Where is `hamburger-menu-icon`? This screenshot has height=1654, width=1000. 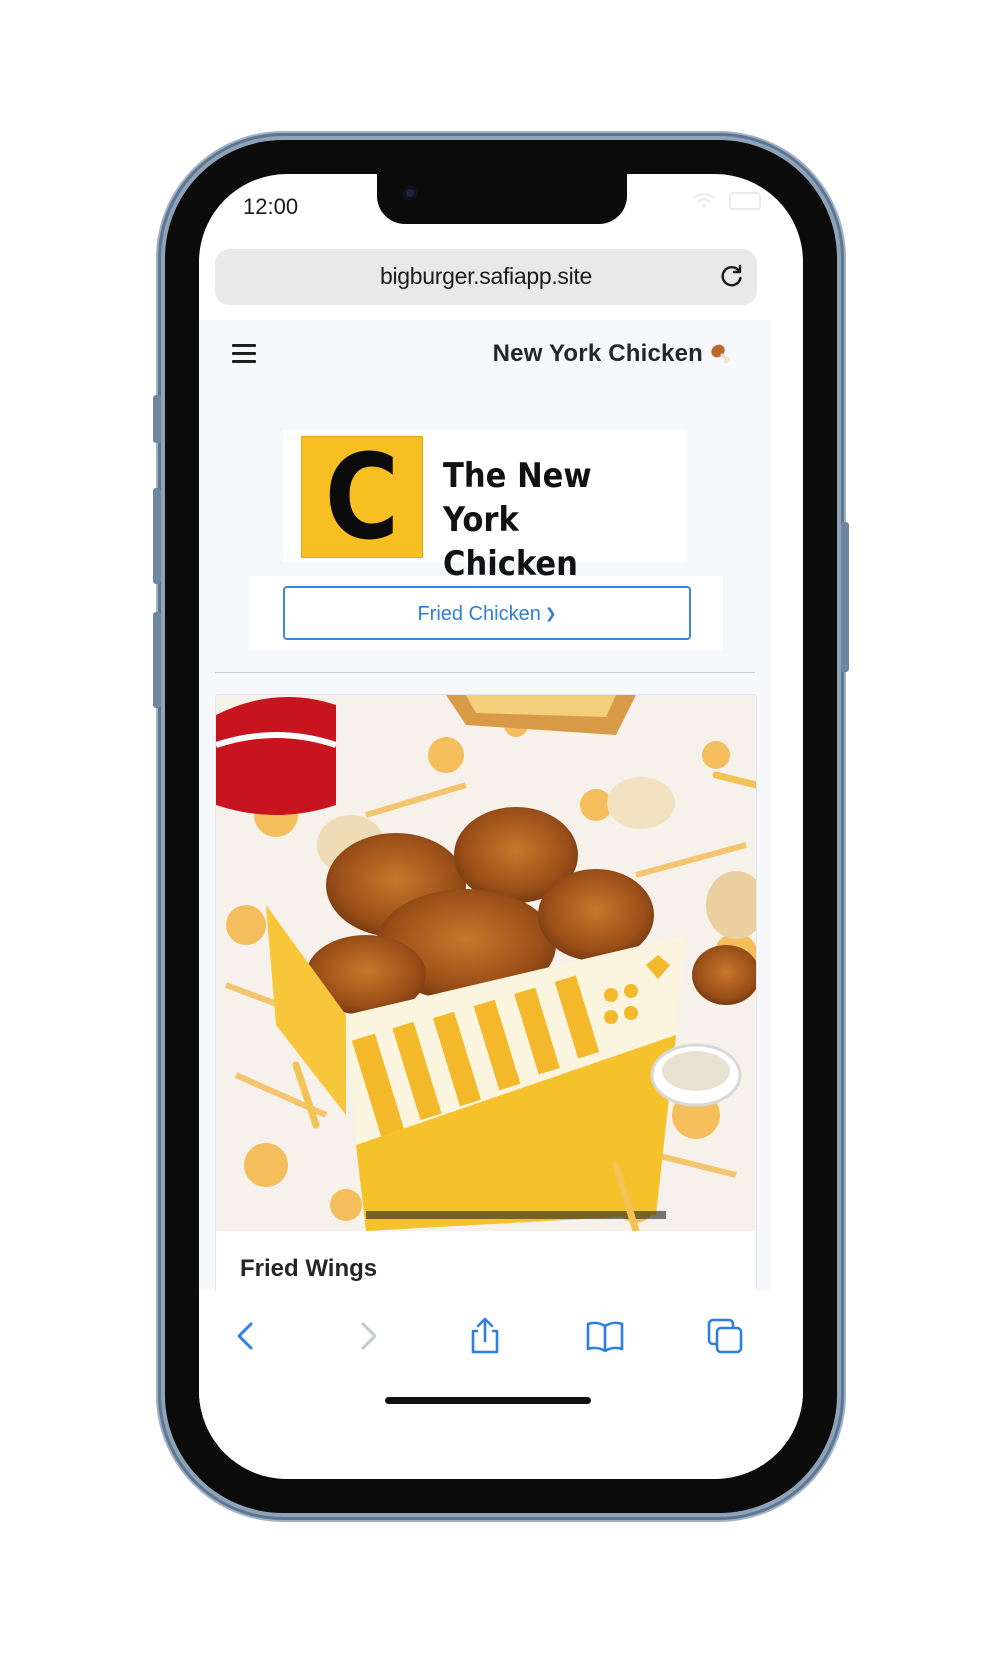 hamburger-menu-icon is located at coordinates (244, 354).